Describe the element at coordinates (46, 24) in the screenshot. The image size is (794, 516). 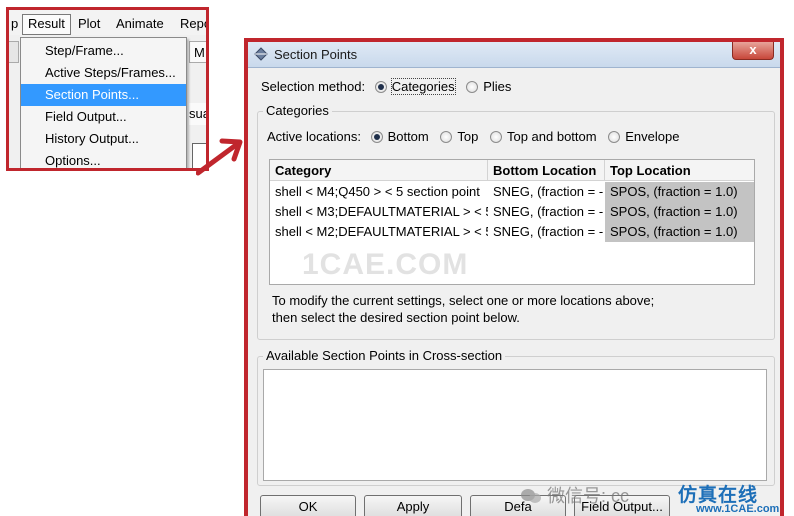
I see `menu-result: Result` at that location.